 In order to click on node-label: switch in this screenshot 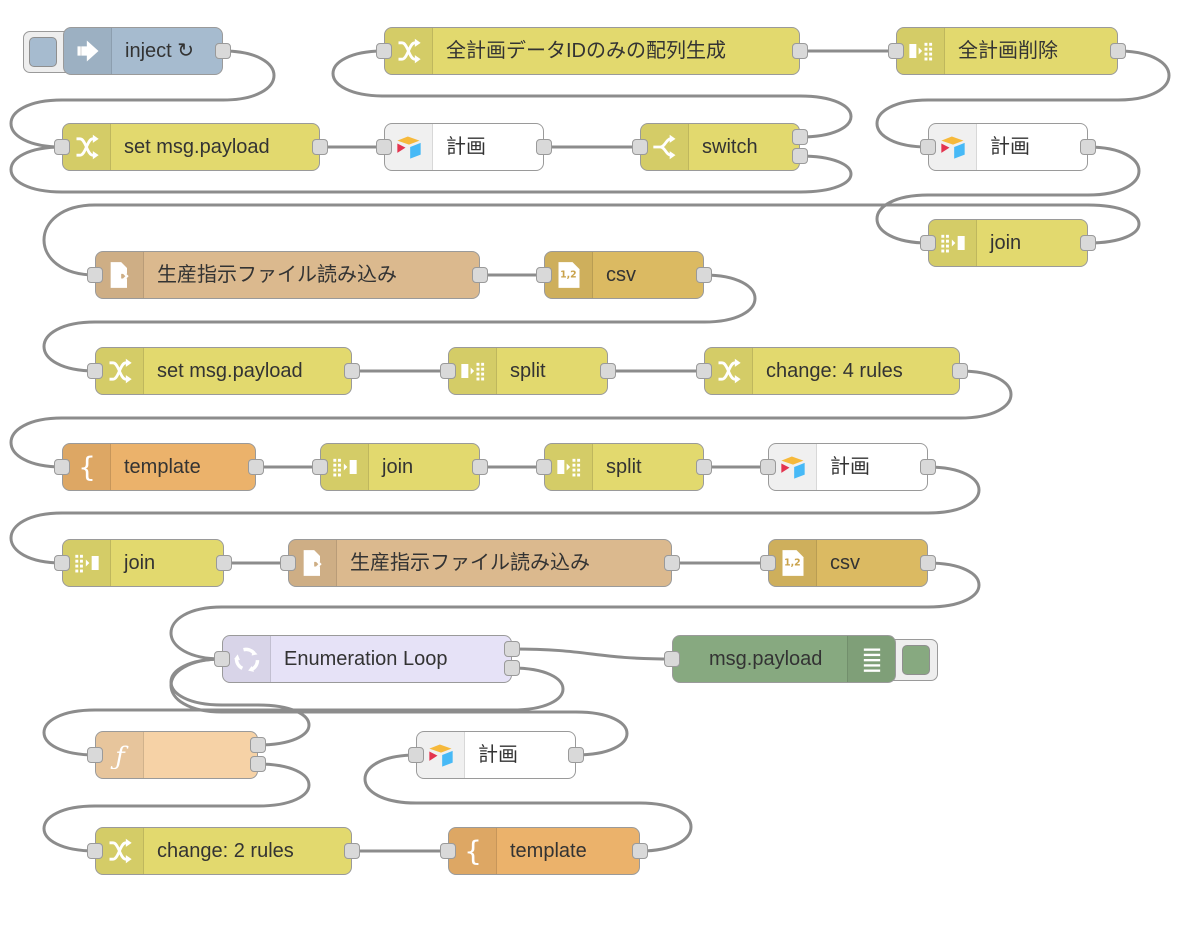, I will do `click(730, 147)`.